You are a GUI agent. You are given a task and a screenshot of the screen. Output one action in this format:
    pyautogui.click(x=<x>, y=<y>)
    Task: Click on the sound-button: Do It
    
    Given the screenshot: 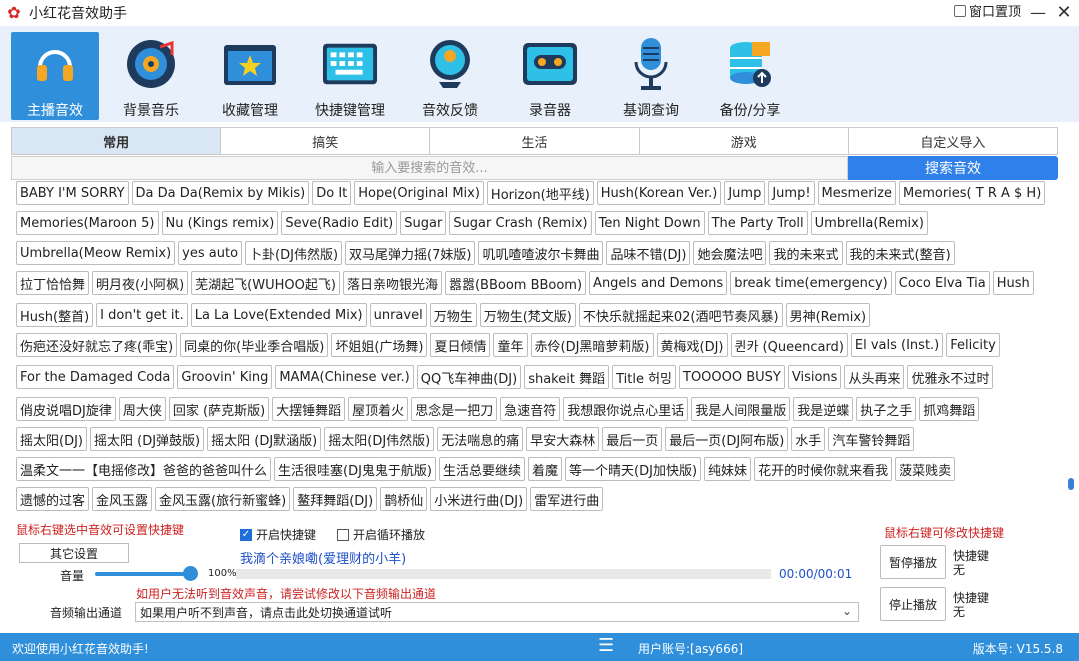 What is the action you would take?
    pyautogui.click(x=332, y=193)
    